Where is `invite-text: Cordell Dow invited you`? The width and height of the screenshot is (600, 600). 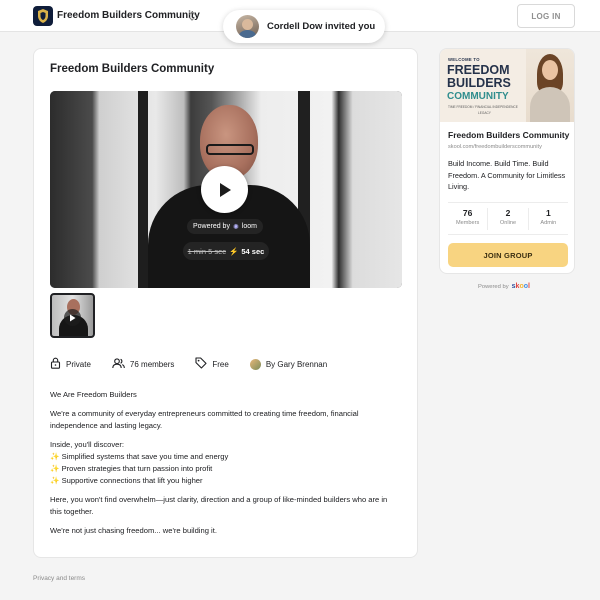
invite-text: Cordell Dow invited you is located at coordinates (321, 26).